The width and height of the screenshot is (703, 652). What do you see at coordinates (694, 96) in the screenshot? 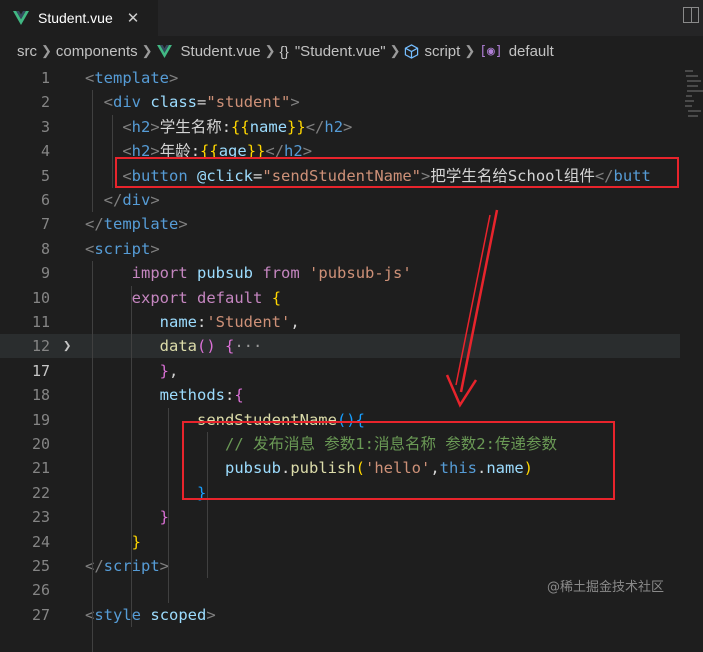
I see `minimap` at bounding box center [694, 96].